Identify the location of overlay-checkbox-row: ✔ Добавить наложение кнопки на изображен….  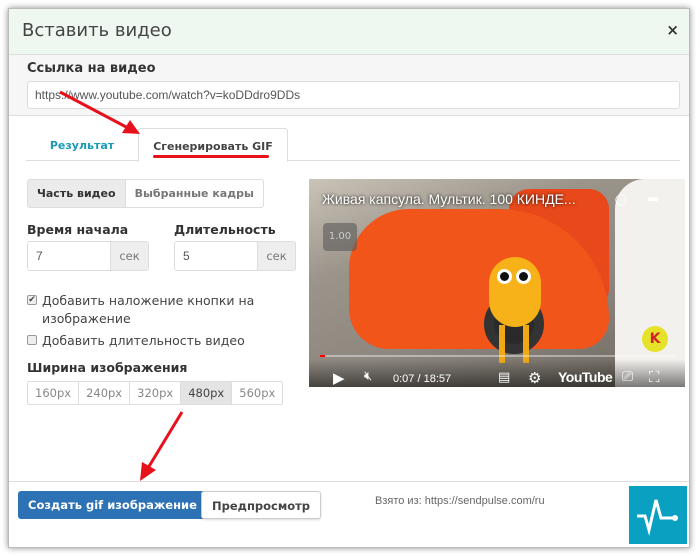
(152, 310).